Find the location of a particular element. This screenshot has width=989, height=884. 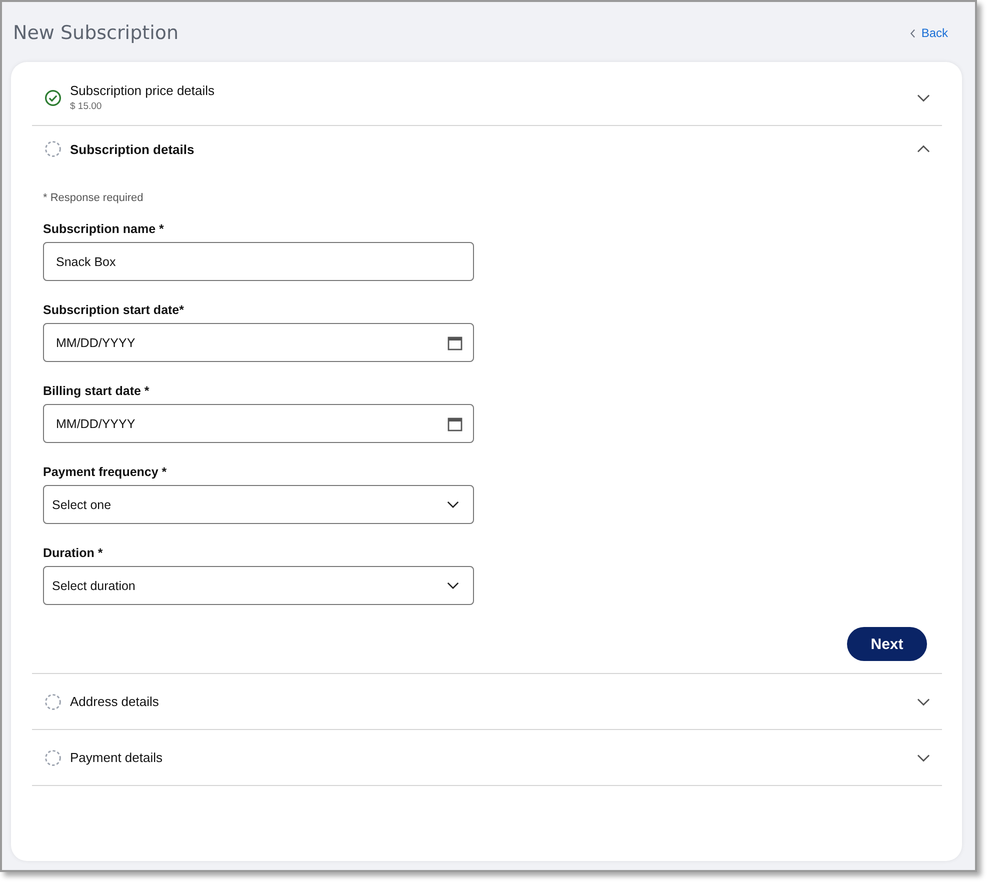

field-label: Duration * is located at coordinates (73, 553).